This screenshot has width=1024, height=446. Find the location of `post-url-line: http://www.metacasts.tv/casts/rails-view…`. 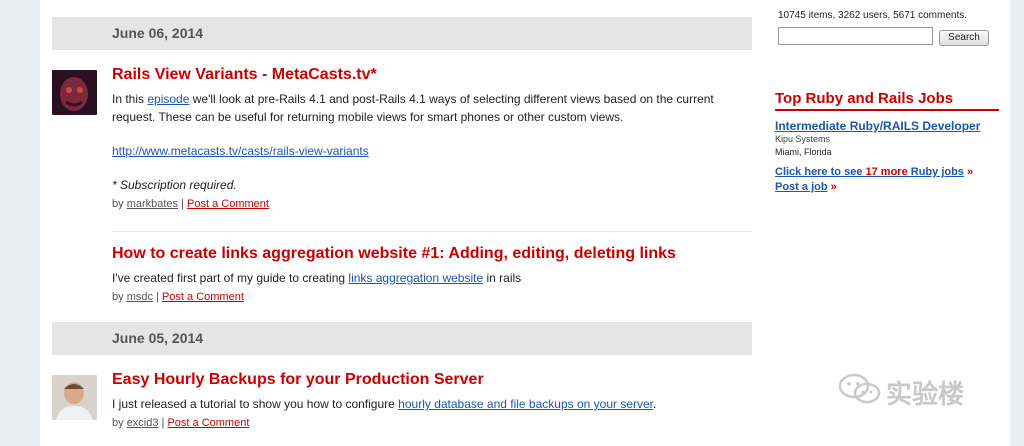

post-url-line: http://www.metacasts.tv/casts/rails-view… is located at coordinates (432, 151).